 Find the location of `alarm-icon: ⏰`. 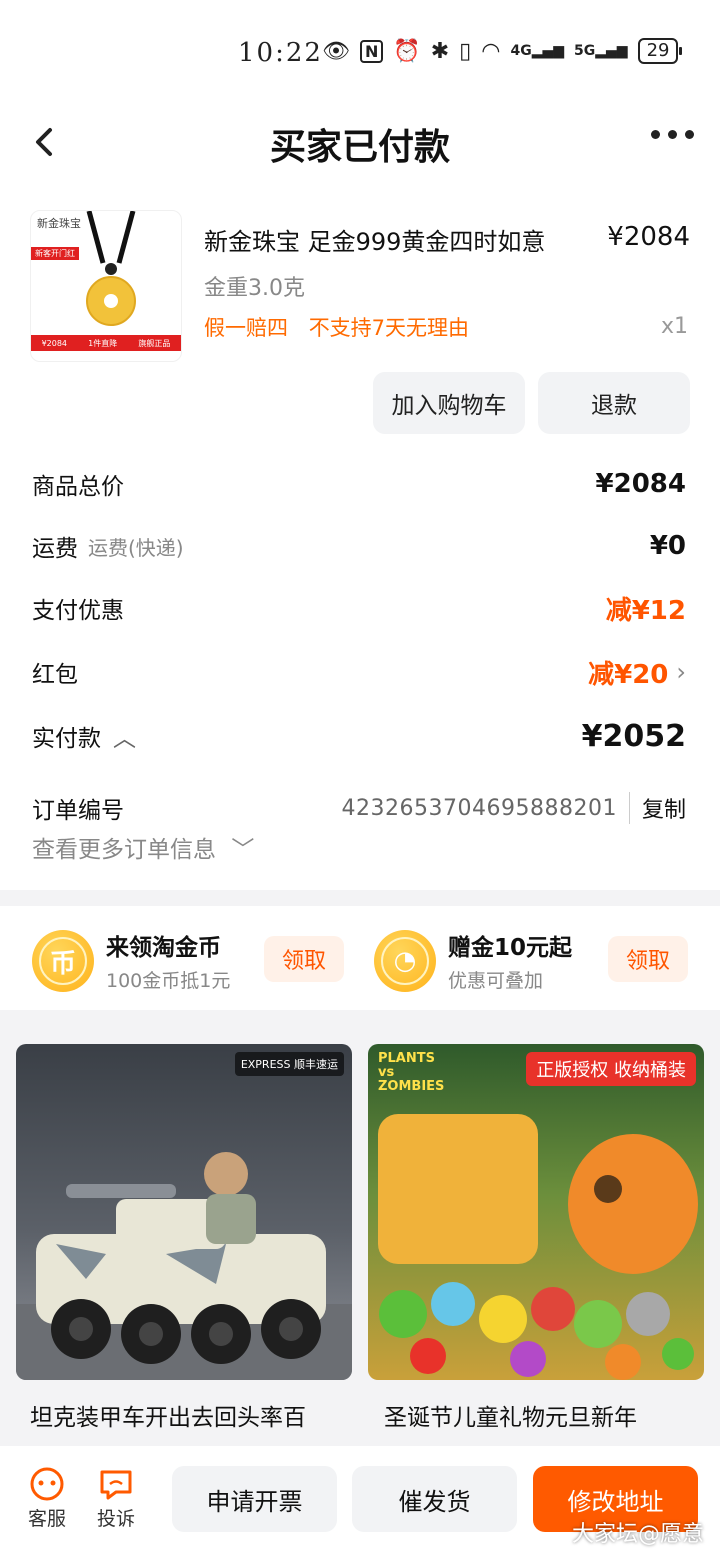

alarm-icon: ⏰ is located at coordinates (407, 51).